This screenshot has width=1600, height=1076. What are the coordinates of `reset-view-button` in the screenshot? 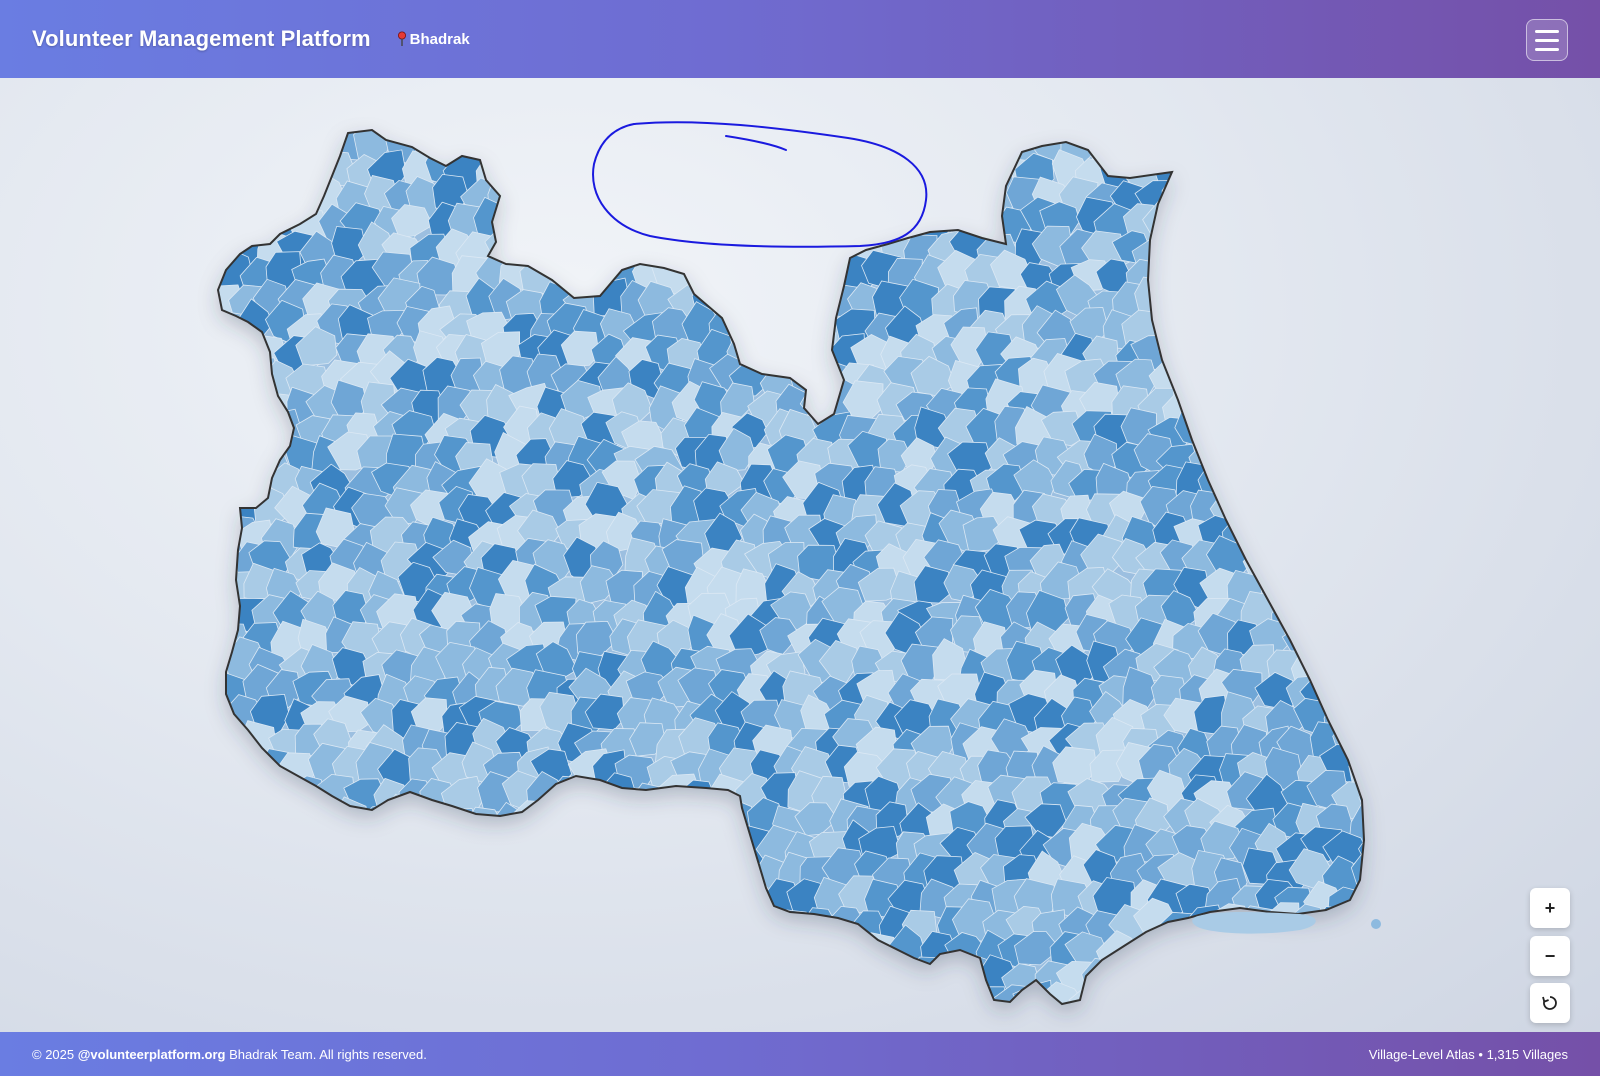 It's located at (1550, 1003).